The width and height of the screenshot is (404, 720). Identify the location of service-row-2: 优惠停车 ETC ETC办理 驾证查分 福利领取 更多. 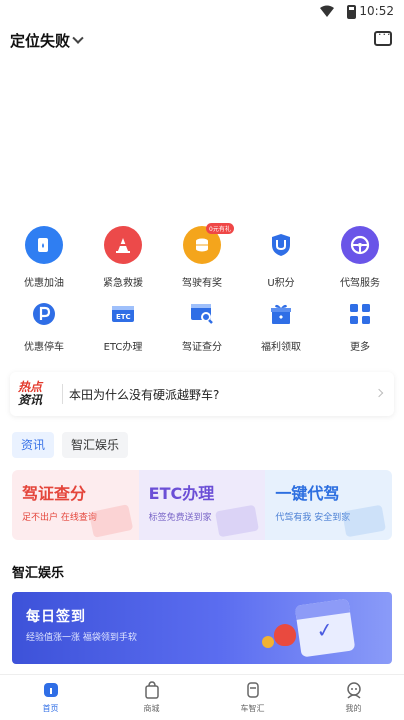
(202, 330).